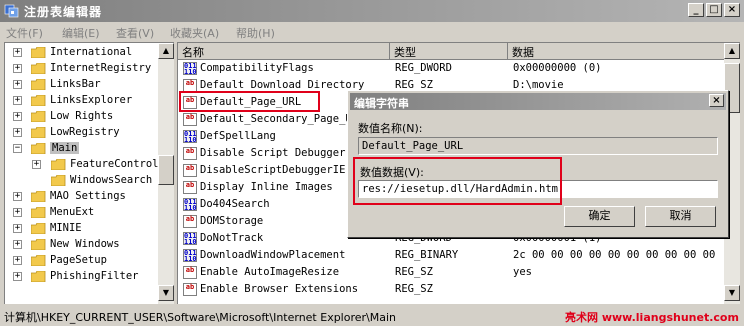  What do you see at coordinates (557, 68) in the screenshot?
I see `value-data: 0x00000000 (0)` at bounding box center [557, 68].